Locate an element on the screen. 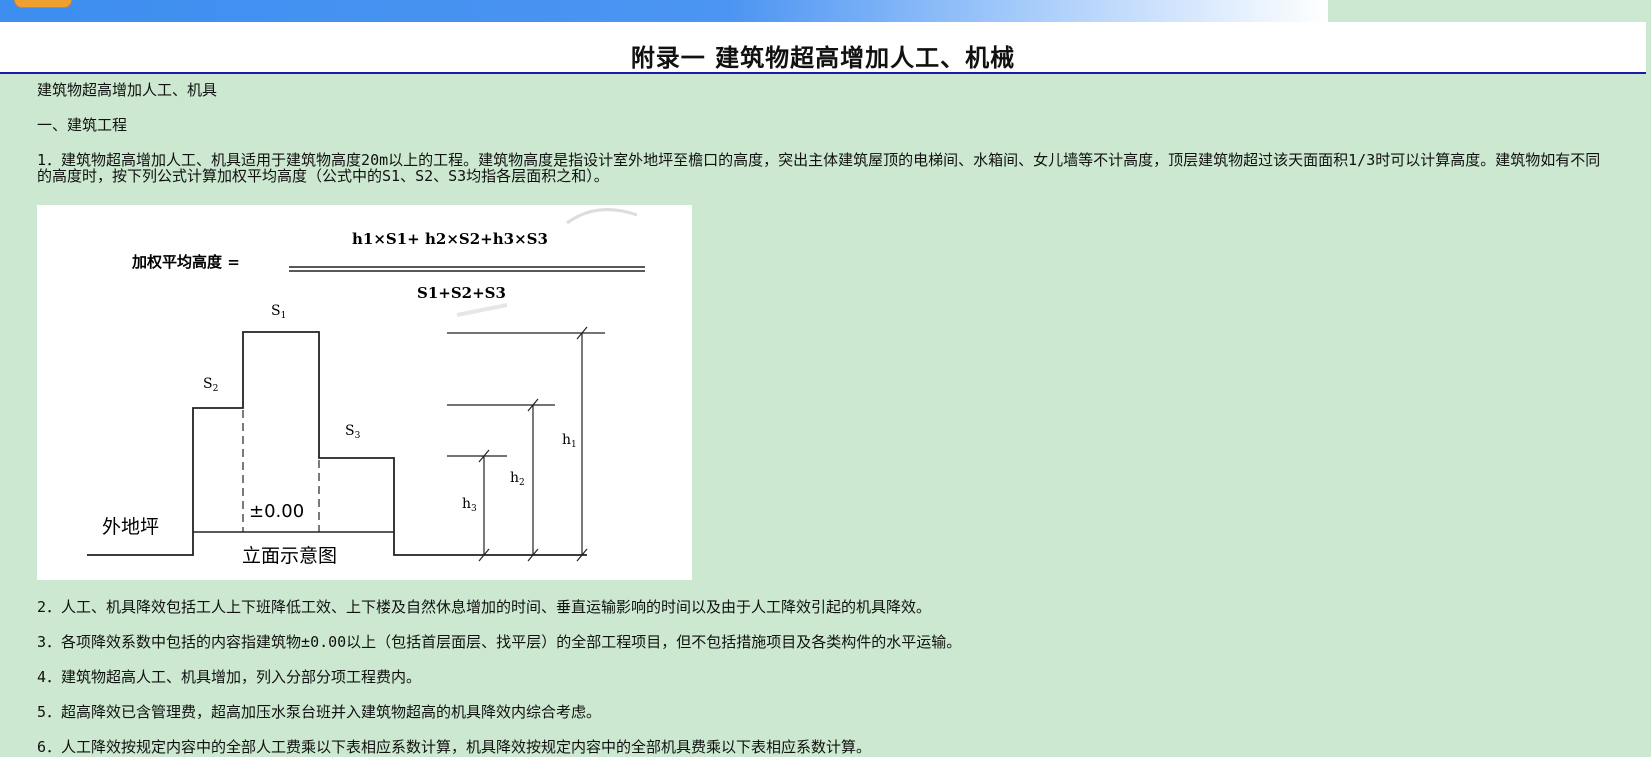 This screenshot has height=757, width=1651. h1-label: h1 is located at coordinates (569, 441).